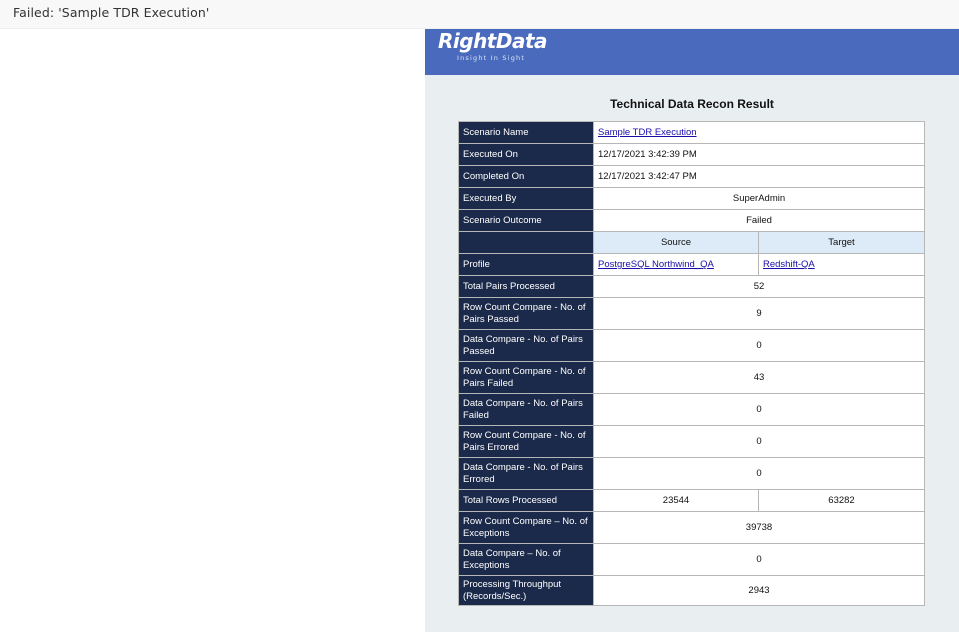 Image resolution: width=959 pixels, height=632 pixels. Describe the element at coordinates (789, 264) in the screenshot. I see `target-profile-link: Redshift-QA` at that location.